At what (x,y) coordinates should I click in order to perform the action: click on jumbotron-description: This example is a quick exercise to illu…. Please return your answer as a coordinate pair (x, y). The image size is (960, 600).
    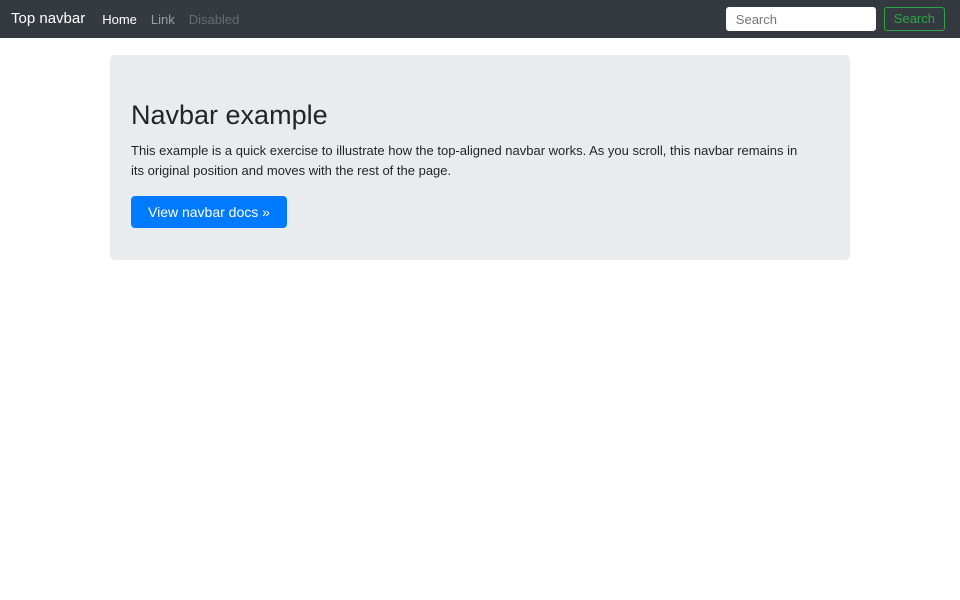
    Looking at the image, I should click on (464, 160).